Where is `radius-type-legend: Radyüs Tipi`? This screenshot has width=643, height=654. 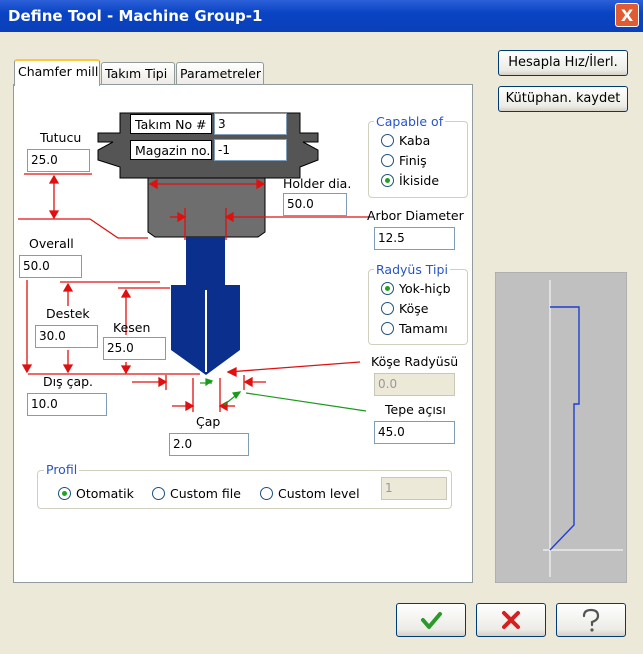 radius-type-legend: Radyüs Tipi is located at coordinates (412, 269).